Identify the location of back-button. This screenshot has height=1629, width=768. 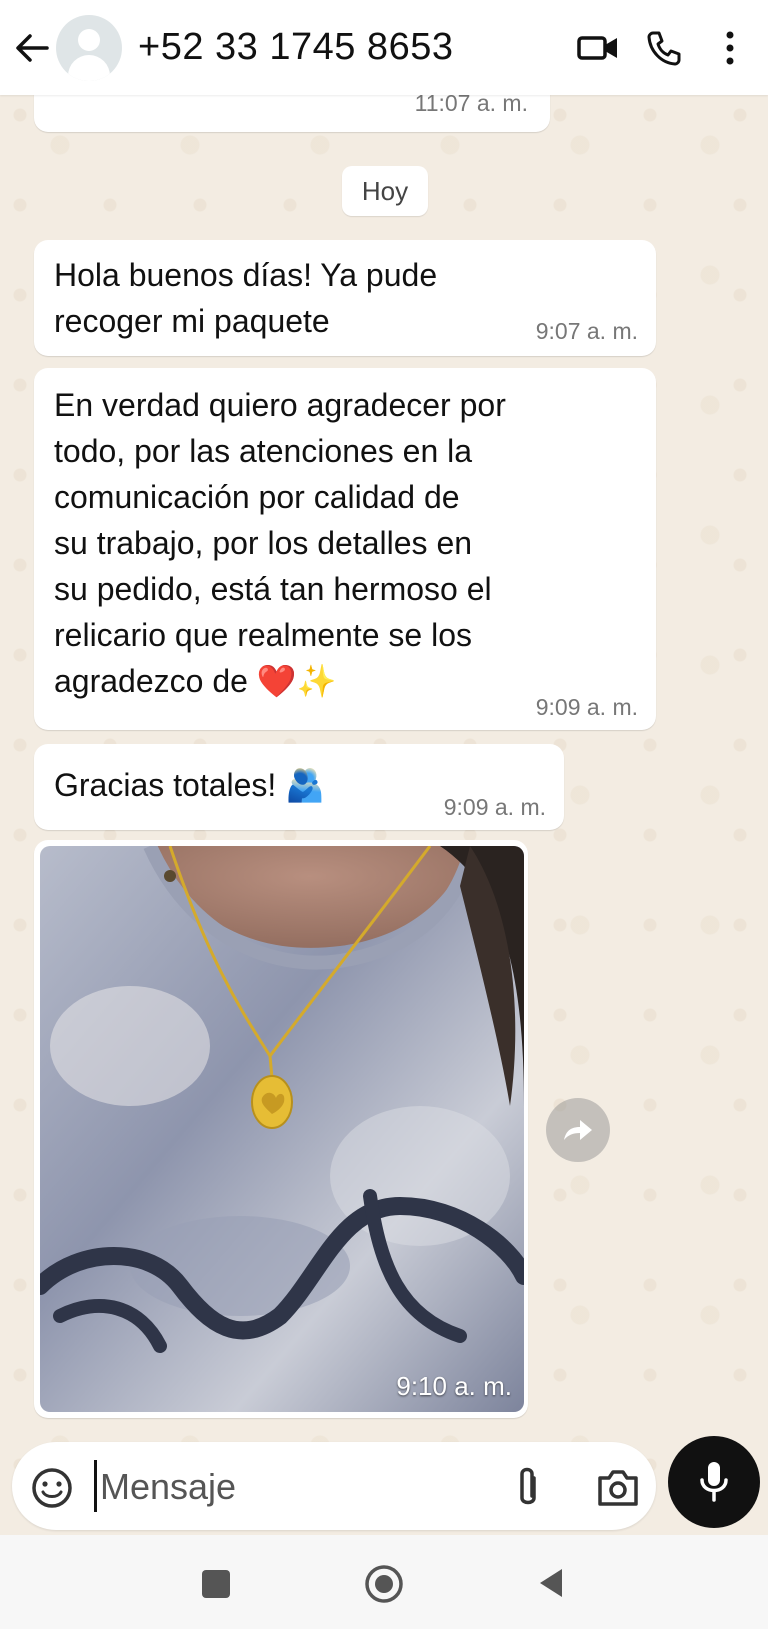
(32, 48).